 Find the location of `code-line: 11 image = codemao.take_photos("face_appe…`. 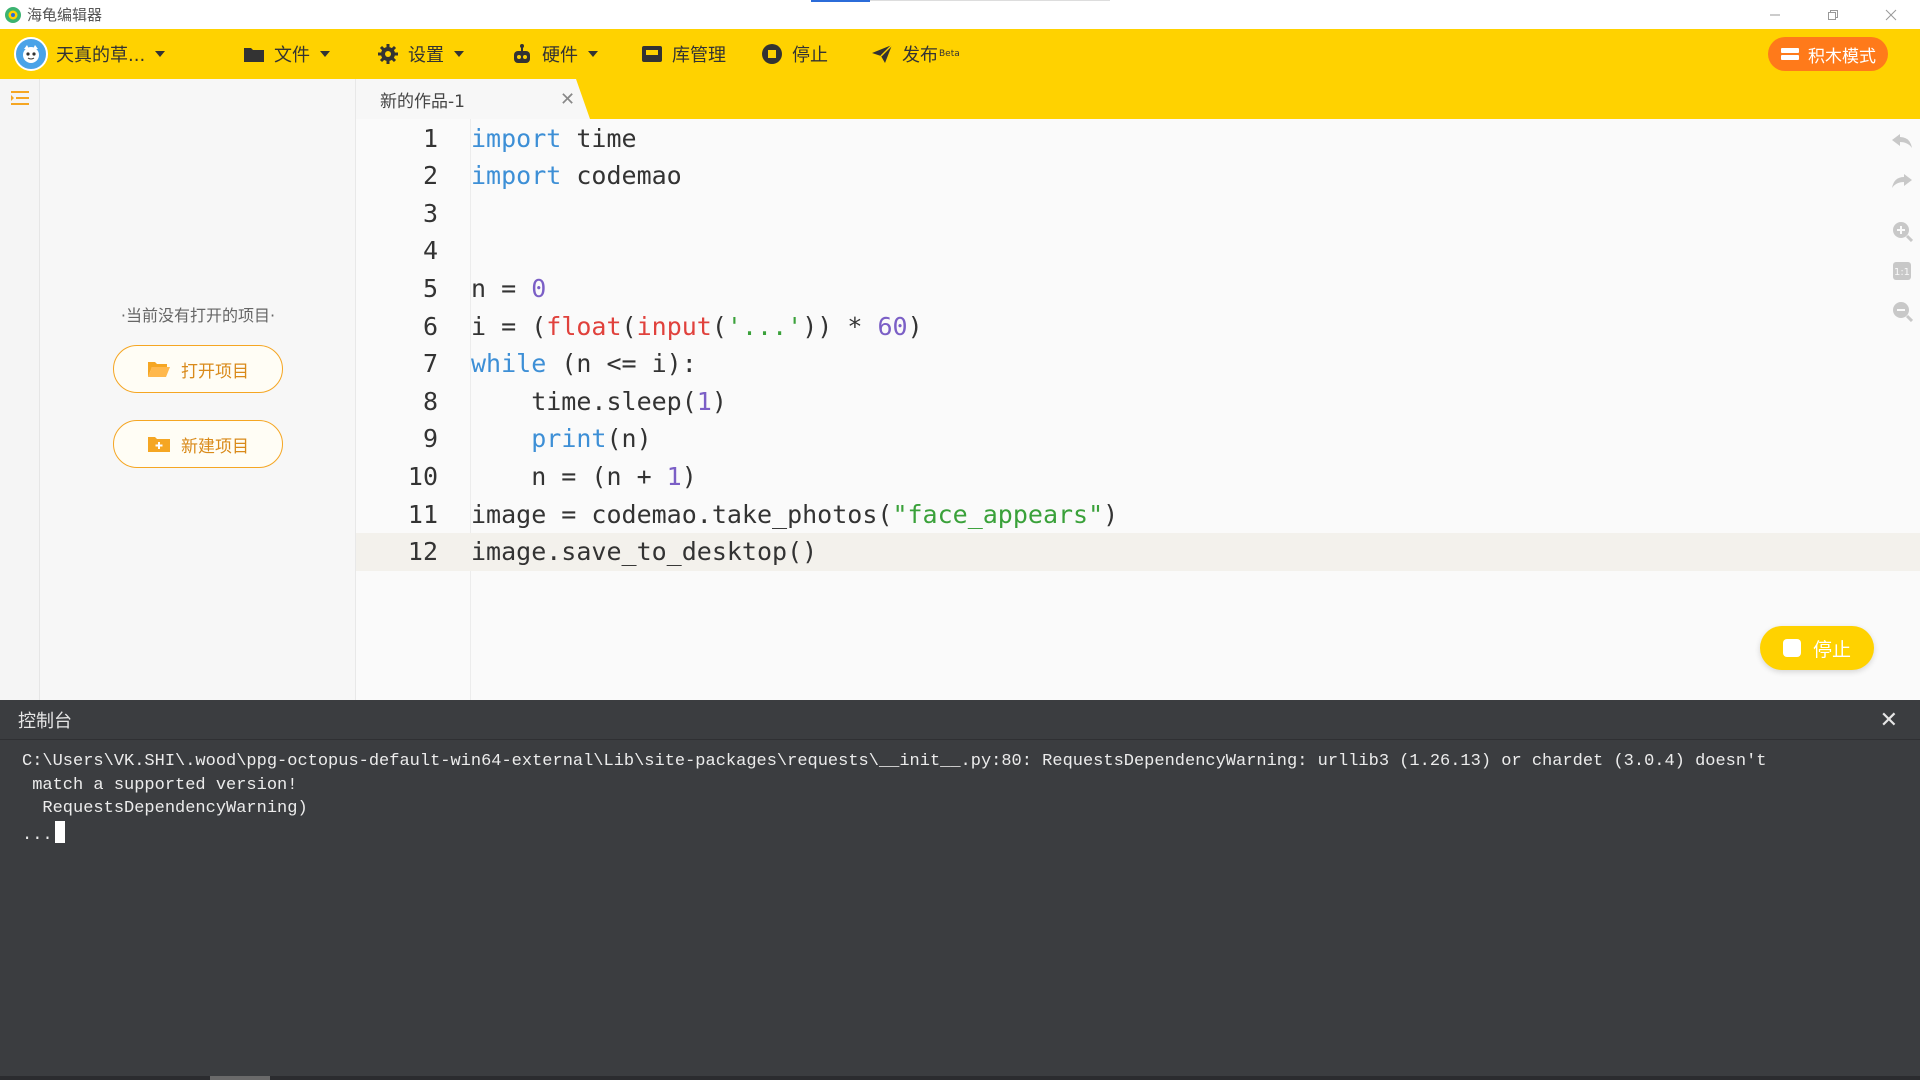

code-line: 11 image = codemao.take_photos("face_appe… is located at coordinates (1138, 515).